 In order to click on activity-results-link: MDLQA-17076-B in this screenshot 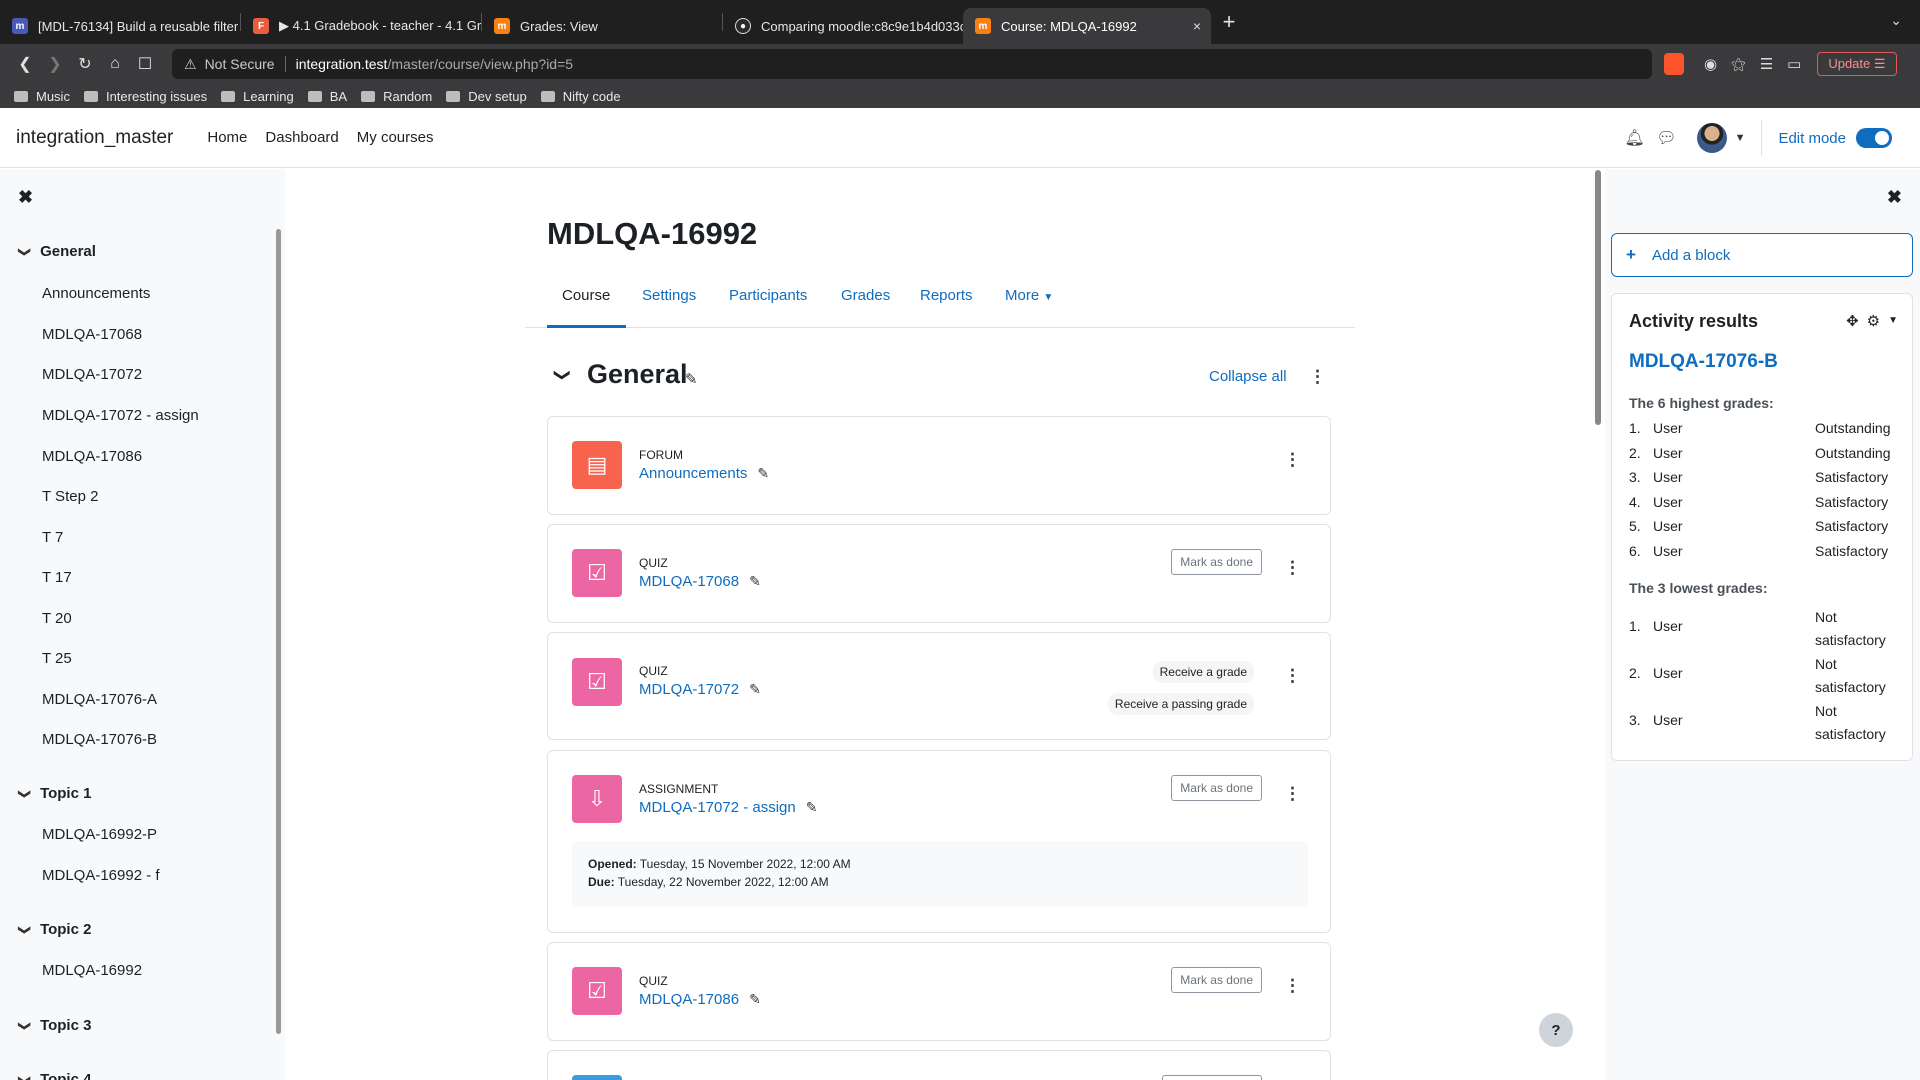, I will do `click(1703, 362)`.